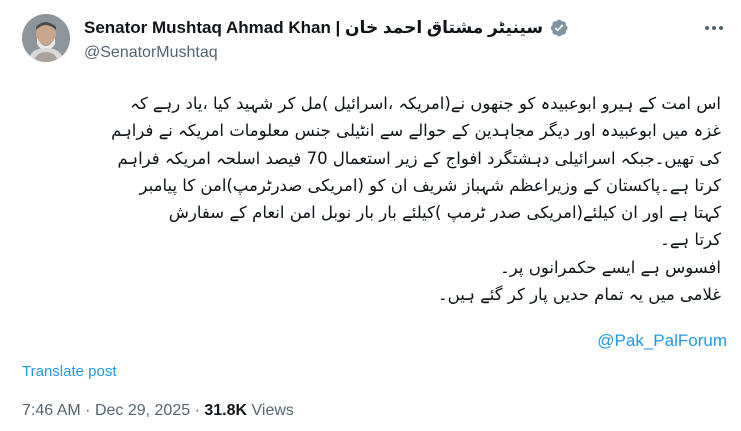  I want to click on avatar, so click(46, 38).